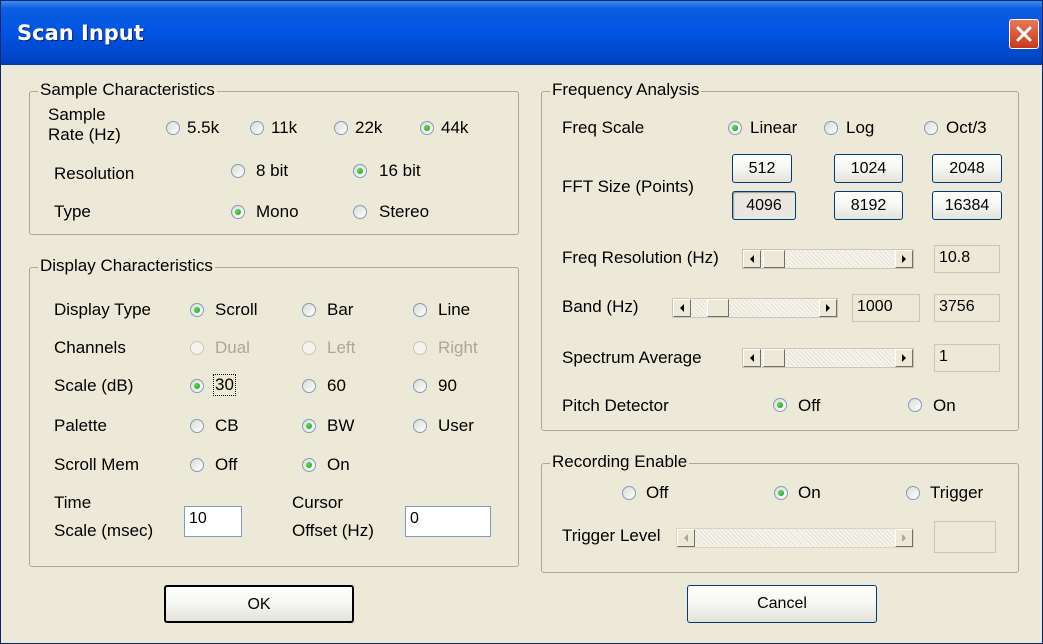 The height and width of the screenshot is (644, 1043). Describe the element at coordinates (97, 464) in the screenshot. I see `scroll-mem-label: Scroll Mem` at that location.